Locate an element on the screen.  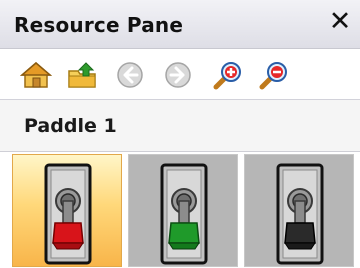
thumbnail-toggle-green is located at coordinates (183, 210).